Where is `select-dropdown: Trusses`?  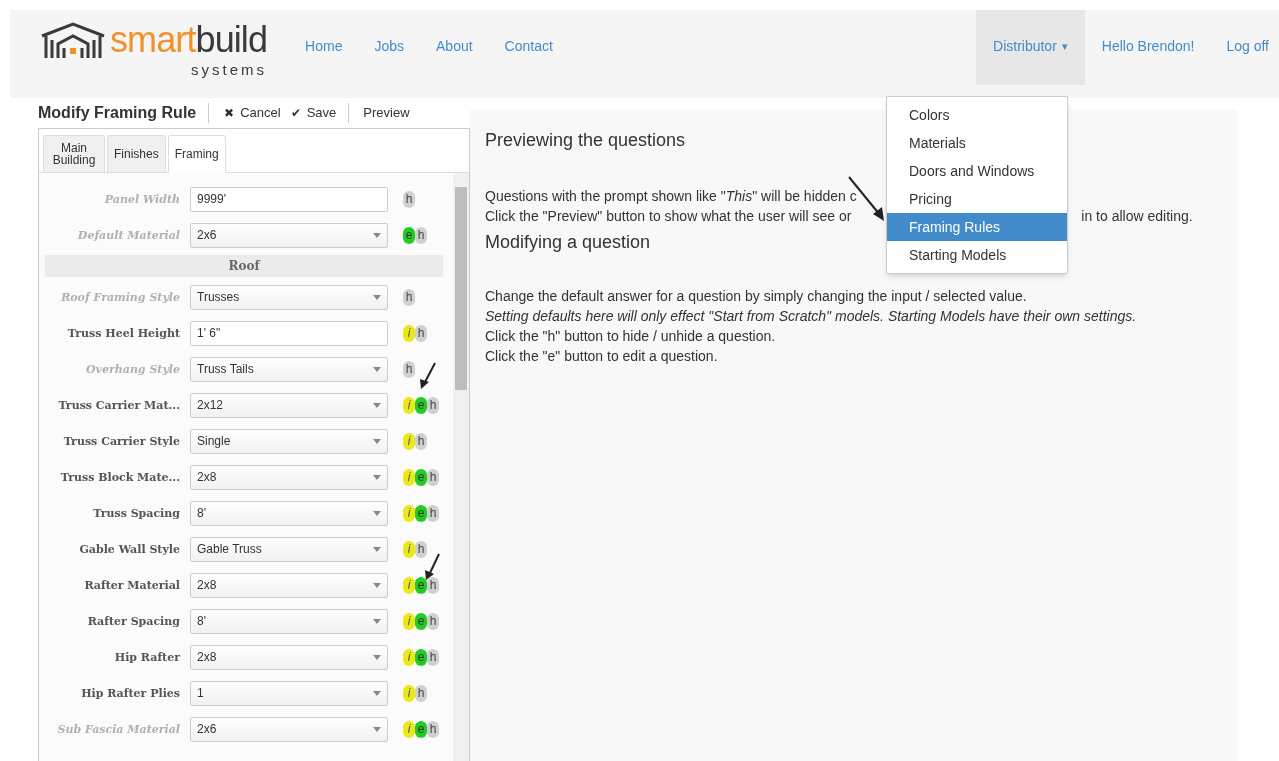 select-dropdown: Trusses is located at coordinates (289, 297).